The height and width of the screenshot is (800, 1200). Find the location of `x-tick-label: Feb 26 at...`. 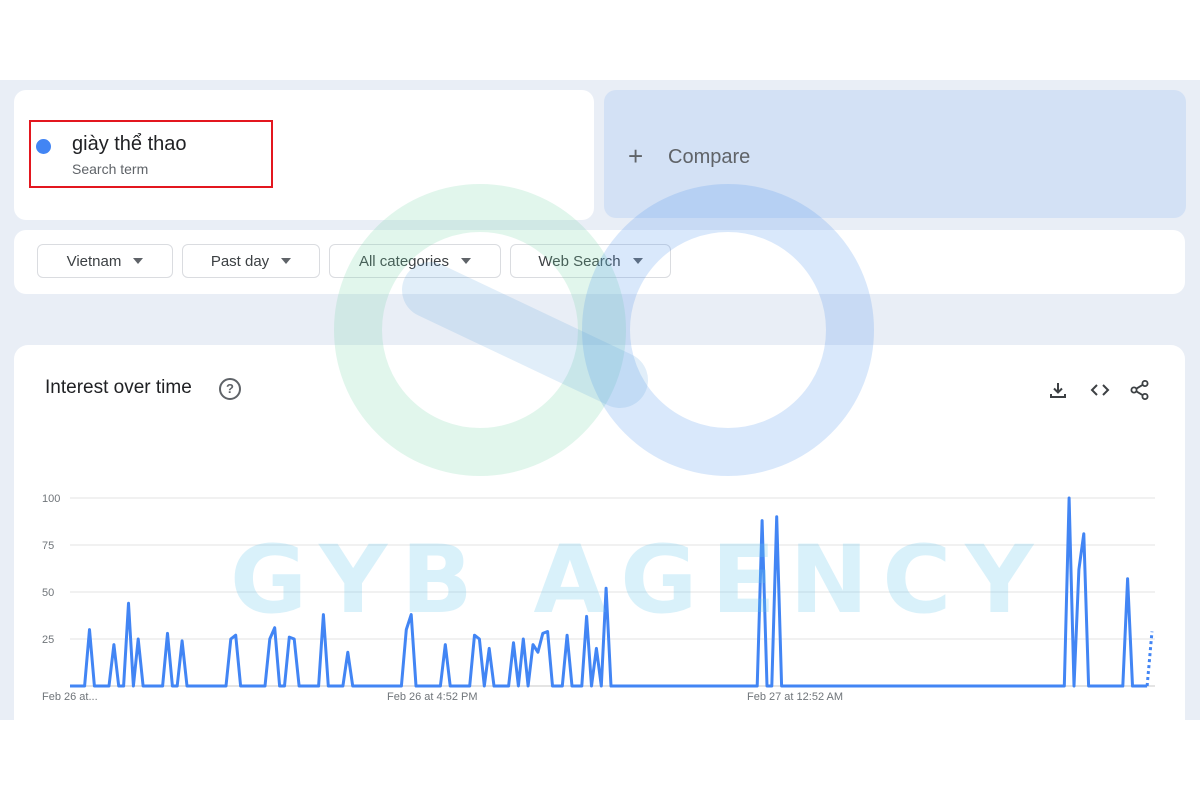

x-tick-label: Feb 26 at... is located at coordinates (70, 697).